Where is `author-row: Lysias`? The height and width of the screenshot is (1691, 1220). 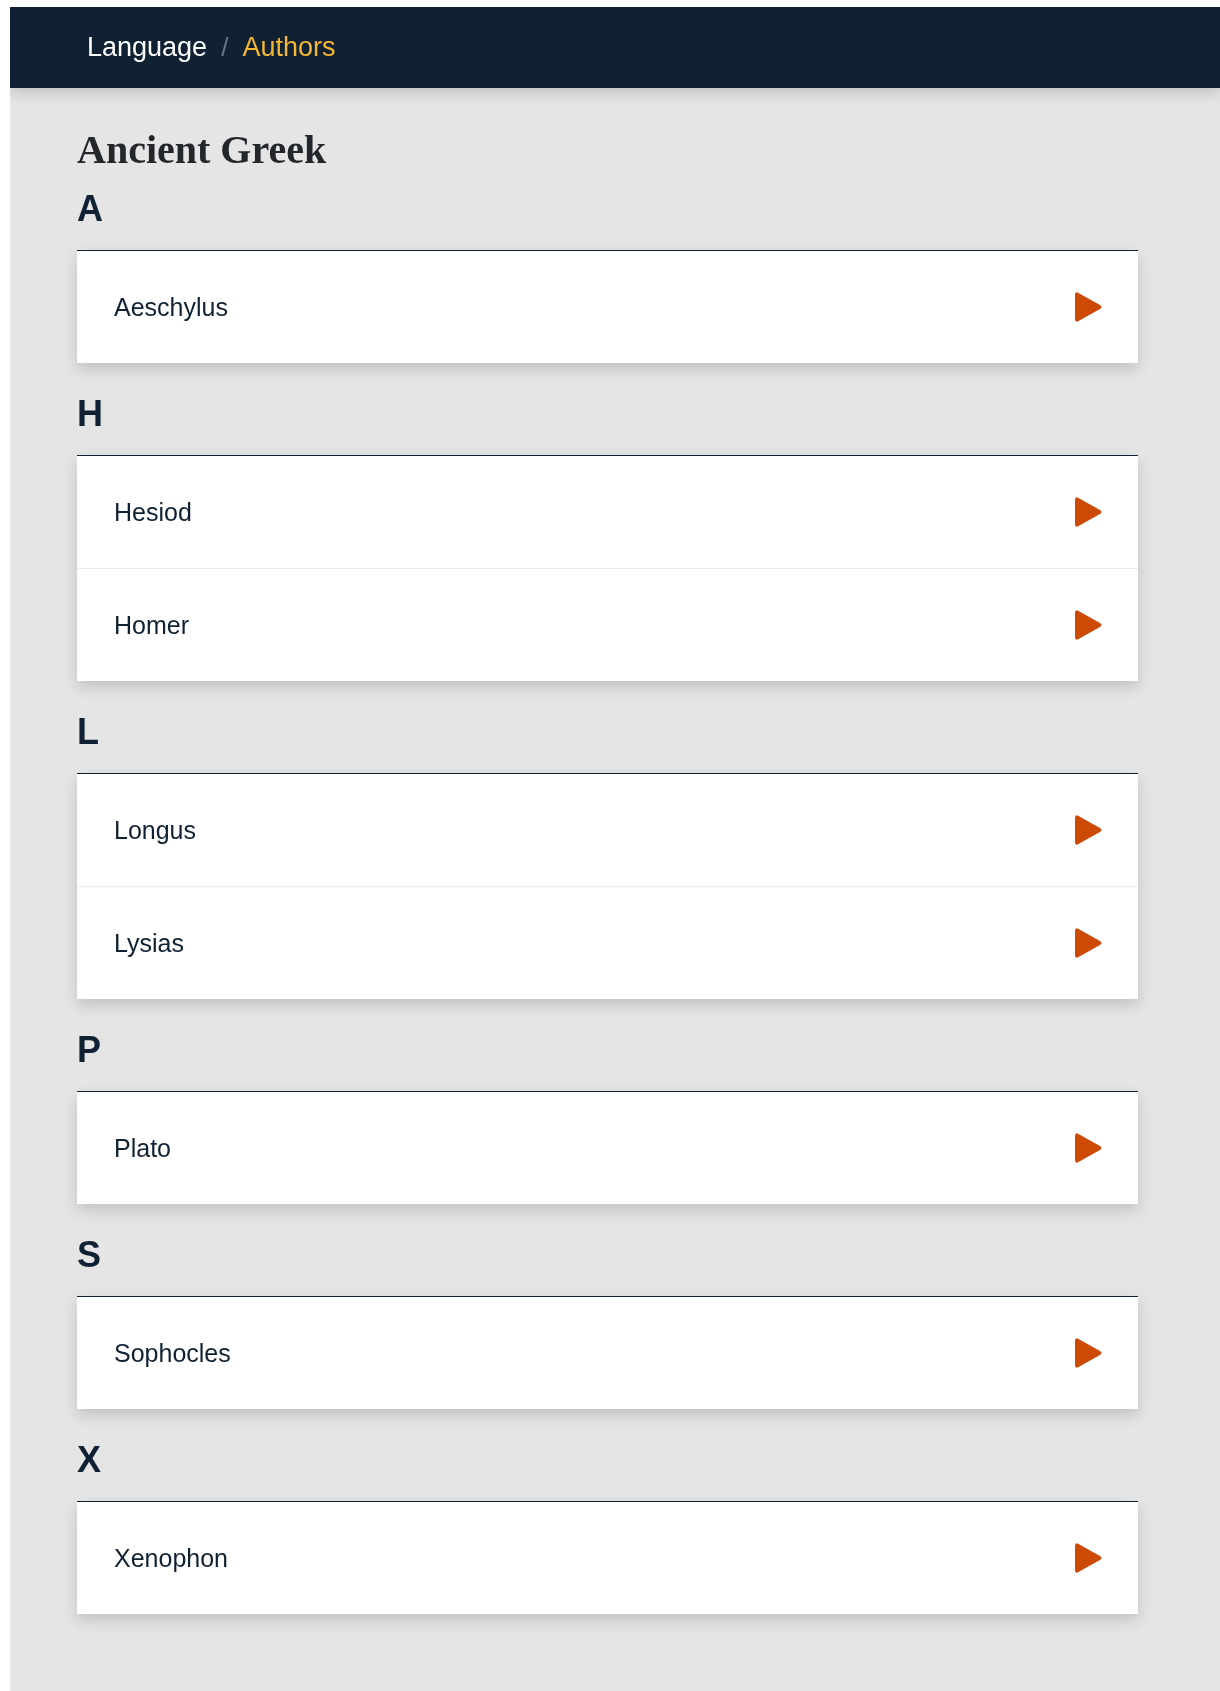 author-row: Lysias is located at coordinates (607, 942).